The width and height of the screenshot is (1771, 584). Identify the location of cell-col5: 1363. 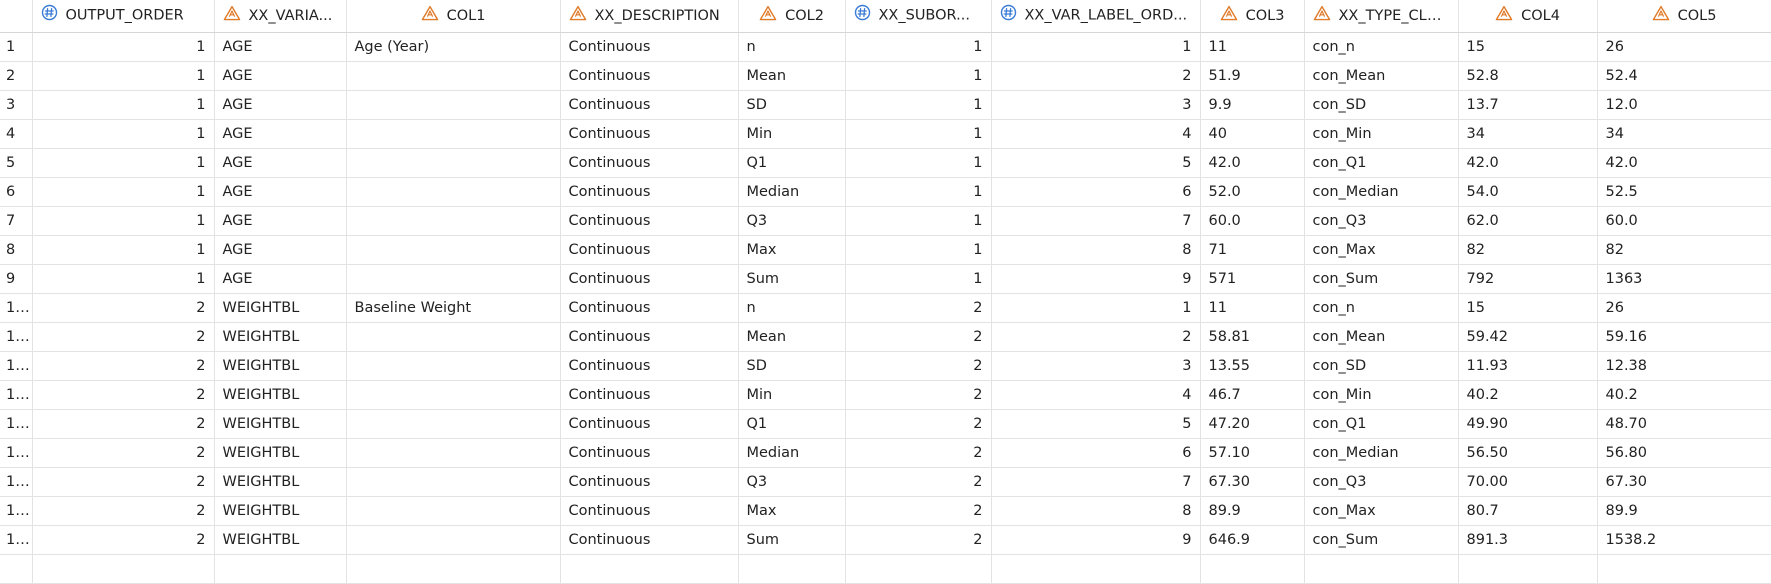
(1684, 279).